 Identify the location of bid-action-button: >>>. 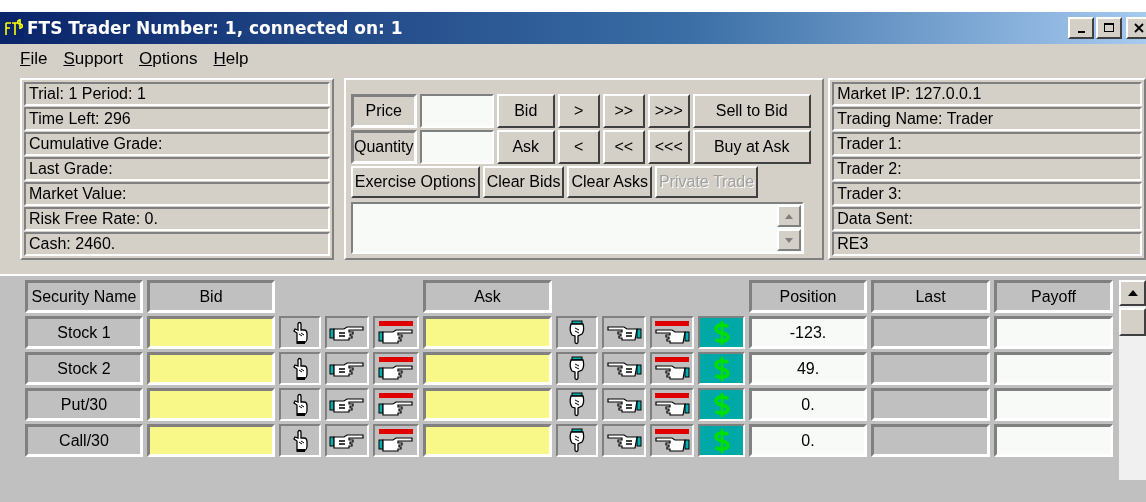
(668, 111).